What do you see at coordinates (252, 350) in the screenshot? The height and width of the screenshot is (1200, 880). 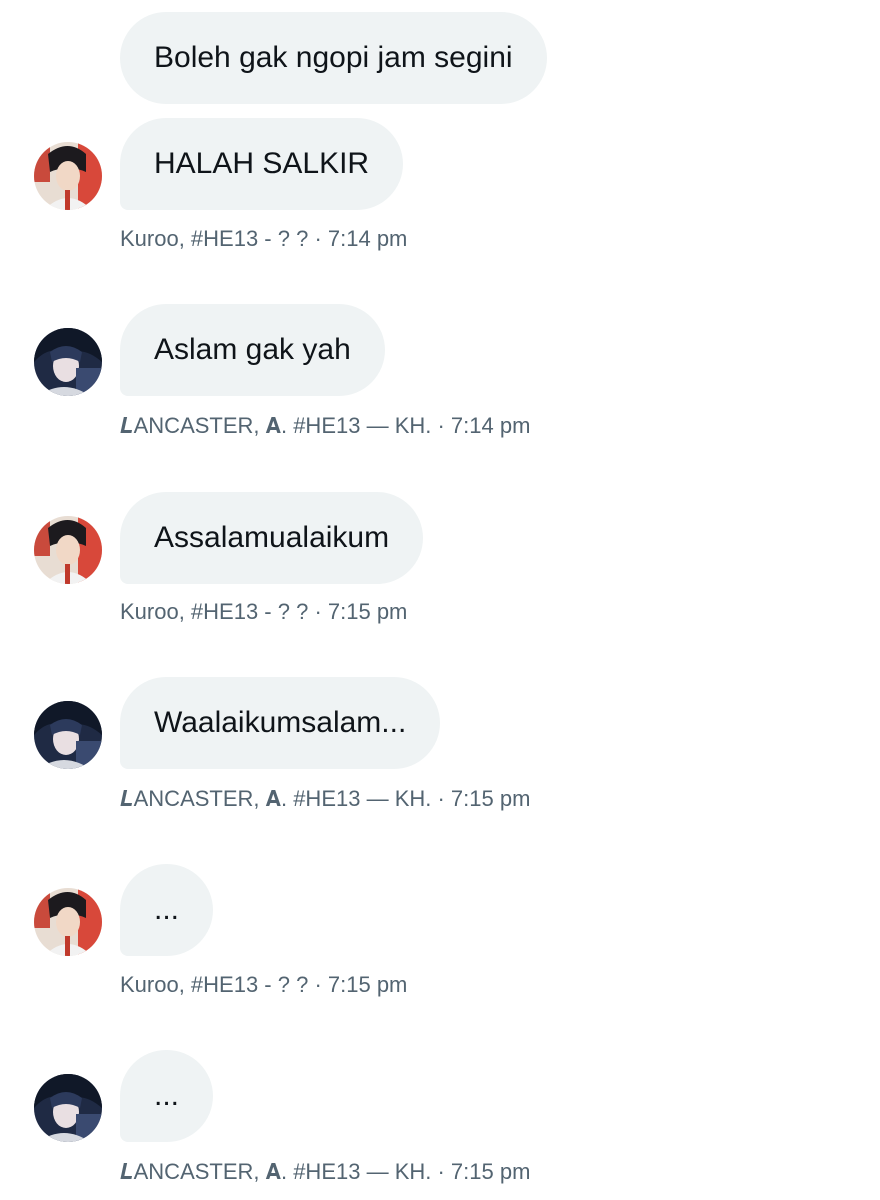 I see `message-bubble: Aslam gak yah` at bounding box center [252, 350].